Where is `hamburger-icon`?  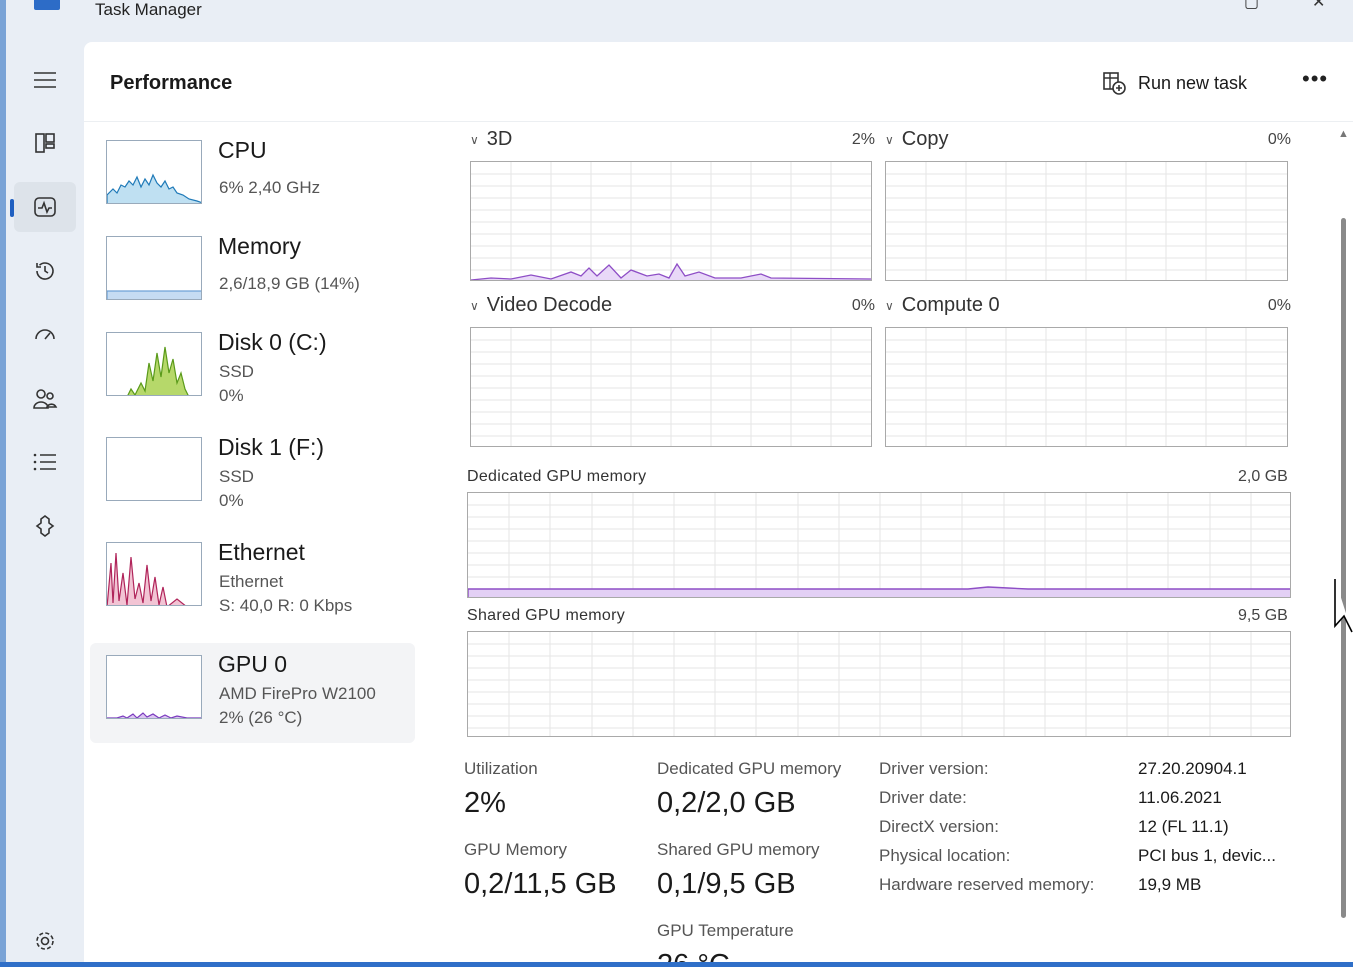
hamburger-icon is located at coordinates (45, 80).